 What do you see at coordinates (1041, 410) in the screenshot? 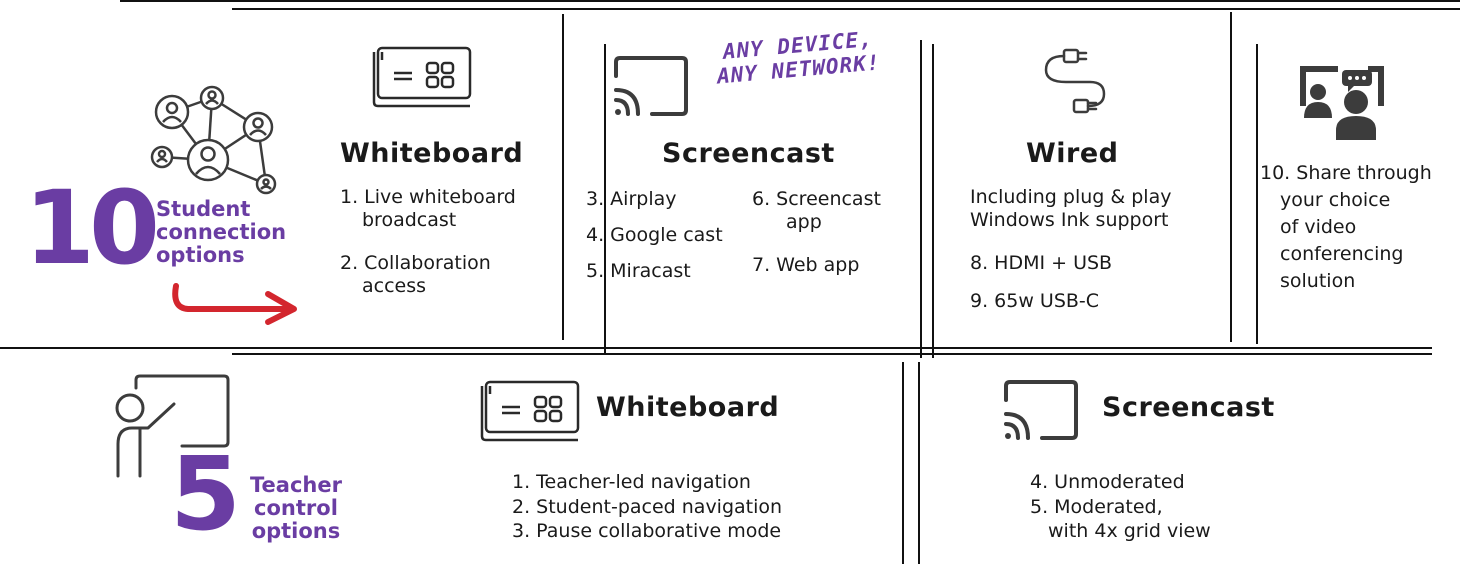
I see `teacher-screencast-icon` at bounding box center [1041, 410].